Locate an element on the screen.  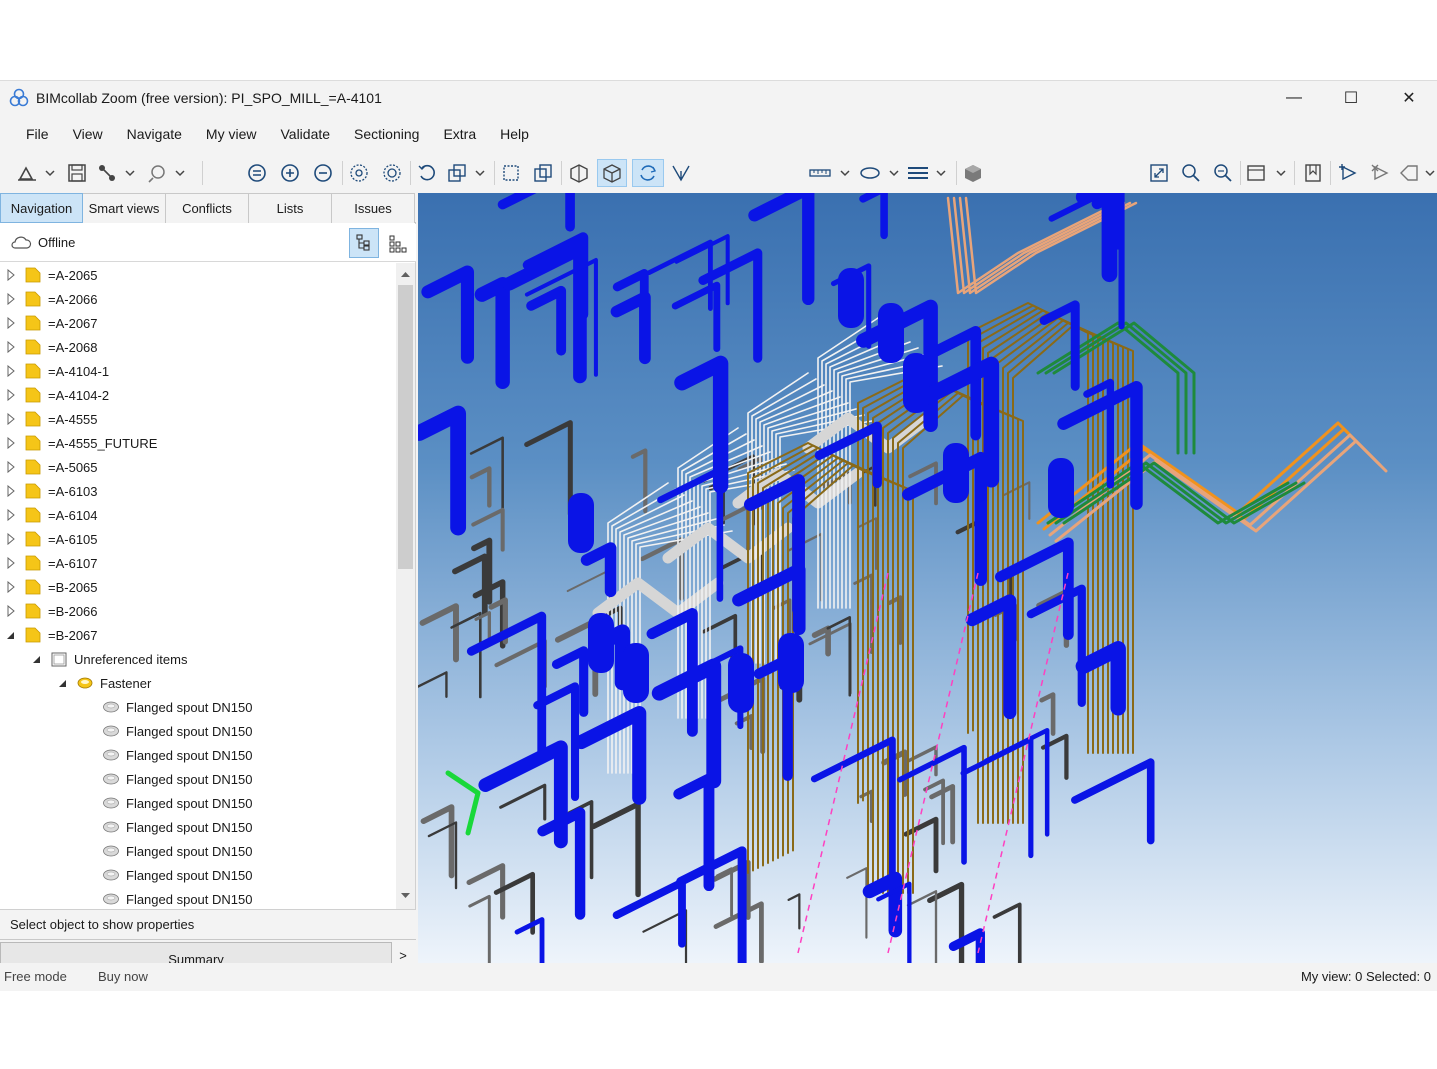
search-button is located at coordinates (1191, 173).